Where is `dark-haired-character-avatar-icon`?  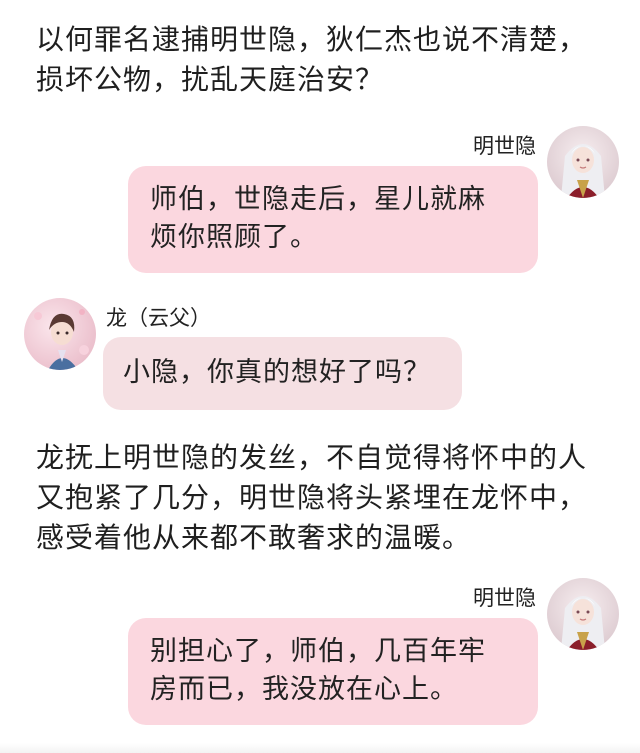
dark-haired-character-avatar-icon is located at coordinates (60, 334).